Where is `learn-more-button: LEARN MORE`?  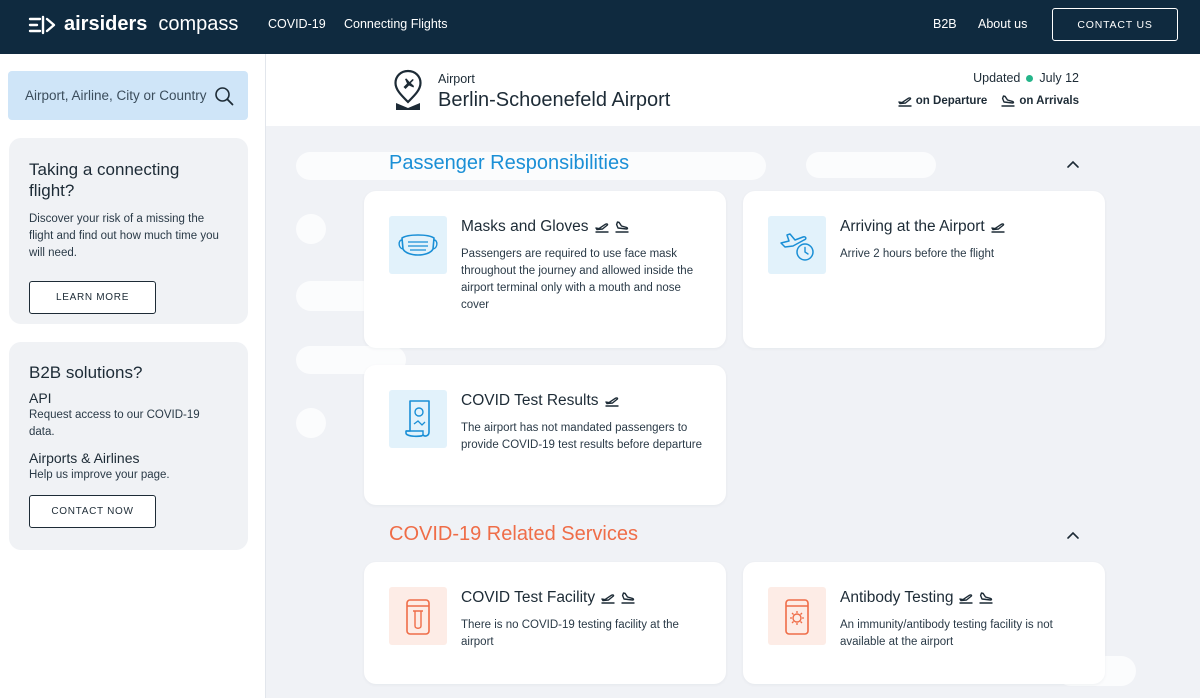 learn-more-button: LEARN MORE is located at coordinates (92, 297).